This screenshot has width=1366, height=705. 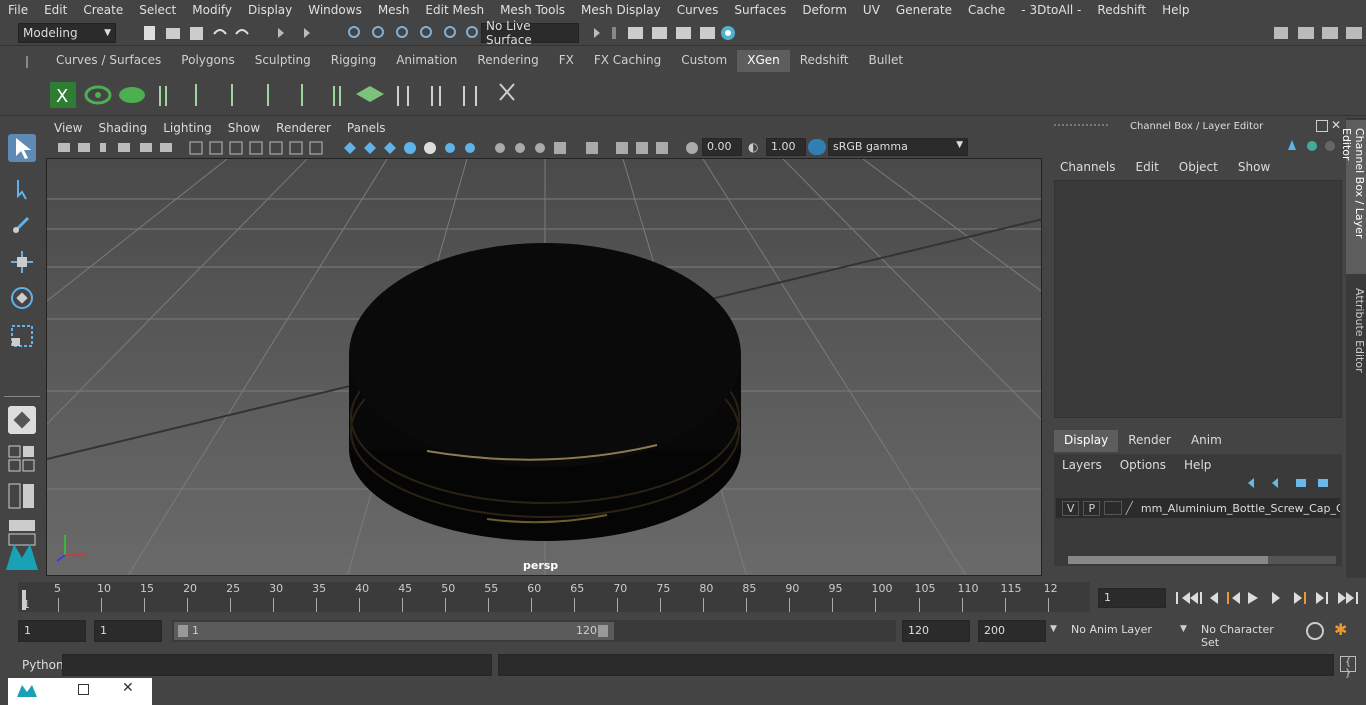 I want to click on end-frame-field: 200, so click(x=1012, y=631).